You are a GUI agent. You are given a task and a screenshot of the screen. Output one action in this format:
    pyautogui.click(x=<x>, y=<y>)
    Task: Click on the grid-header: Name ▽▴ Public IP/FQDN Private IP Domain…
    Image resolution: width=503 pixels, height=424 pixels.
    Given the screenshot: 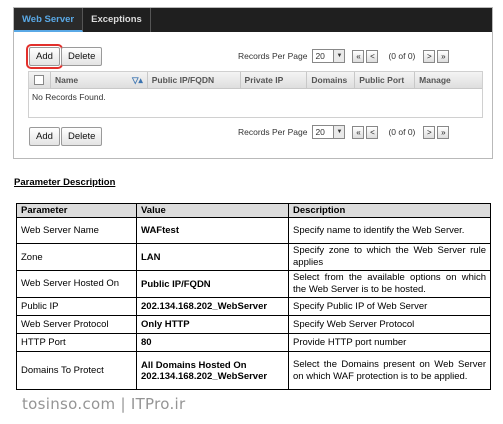 What is the action you would take?
    pyautogui.click(x=255, y=80)
    